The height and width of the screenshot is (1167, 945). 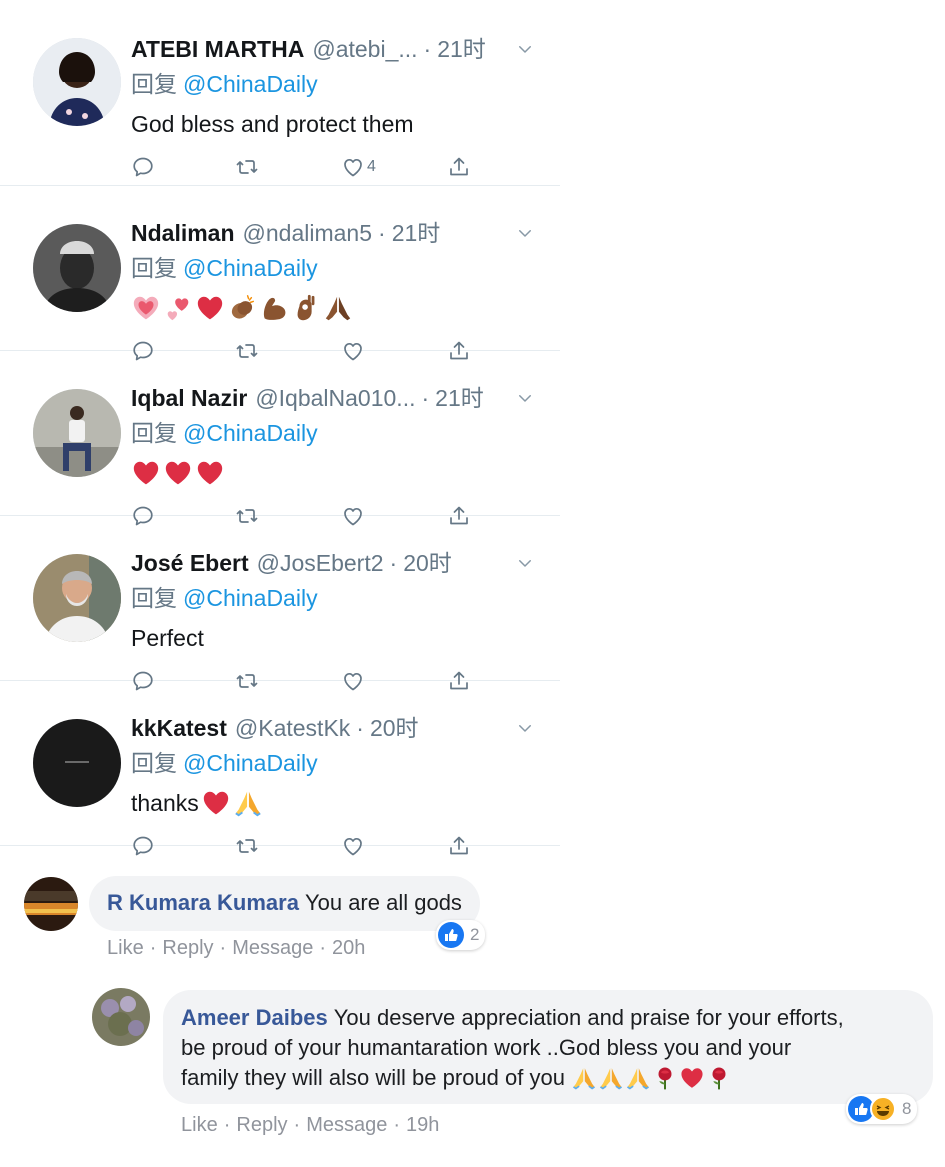 What do you see at coordinates (190, 563) in the screenshot?
I see `user-display-name: José Ebert` at bounding box center [190, 563].